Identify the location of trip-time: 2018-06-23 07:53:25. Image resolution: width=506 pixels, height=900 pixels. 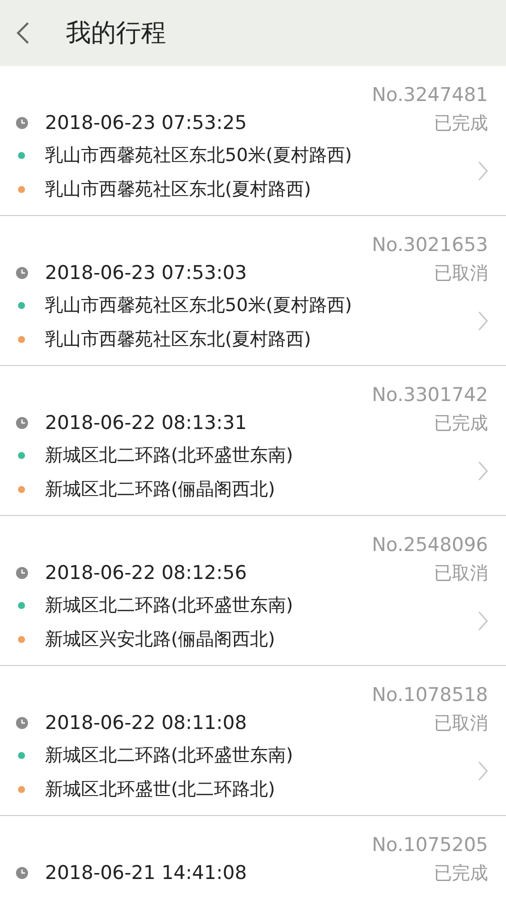
(146, 123).